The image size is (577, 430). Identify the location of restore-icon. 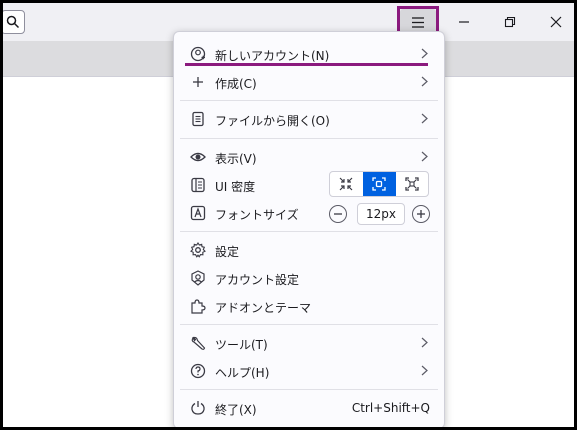
(510, 22).